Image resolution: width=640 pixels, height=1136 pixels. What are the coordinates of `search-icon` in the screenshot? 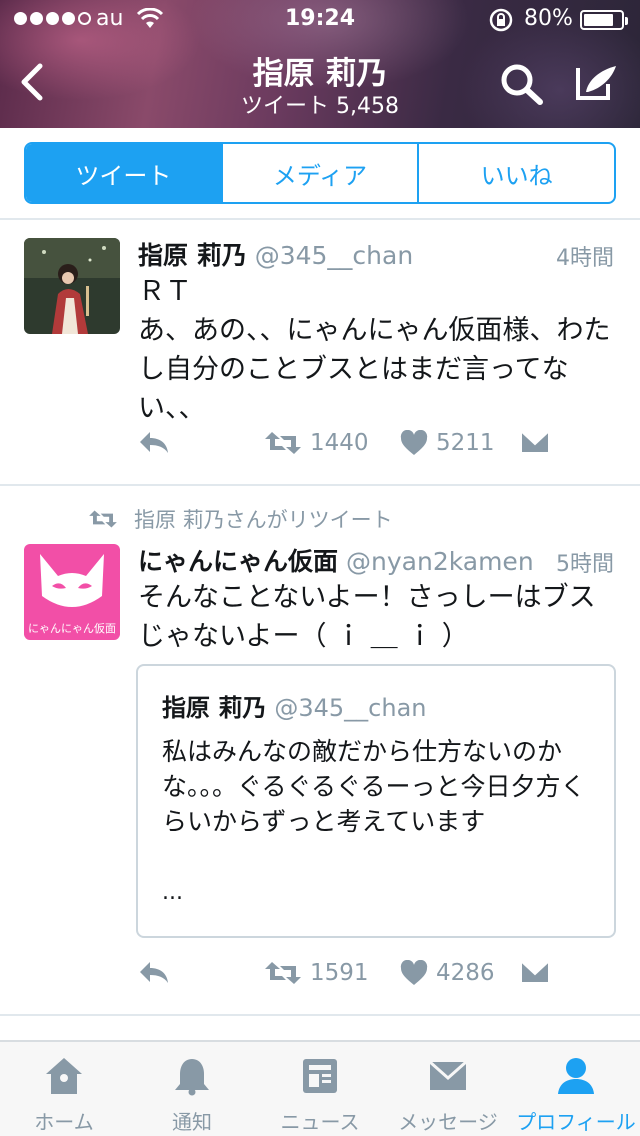 It's located at (522, 84).